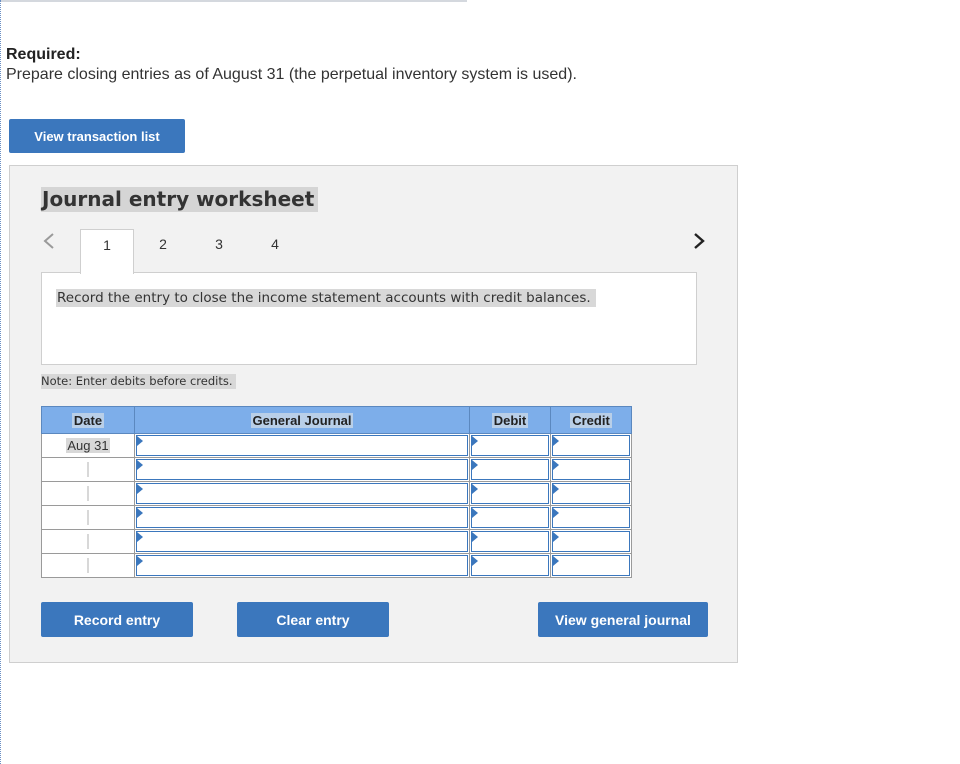 The height and width of the screenshot is (764, 960). What do you see at coordinates (302, 420) in the screenshot?
I see `column-header-general-journal: General Journal` at bounding box center [302, 420].